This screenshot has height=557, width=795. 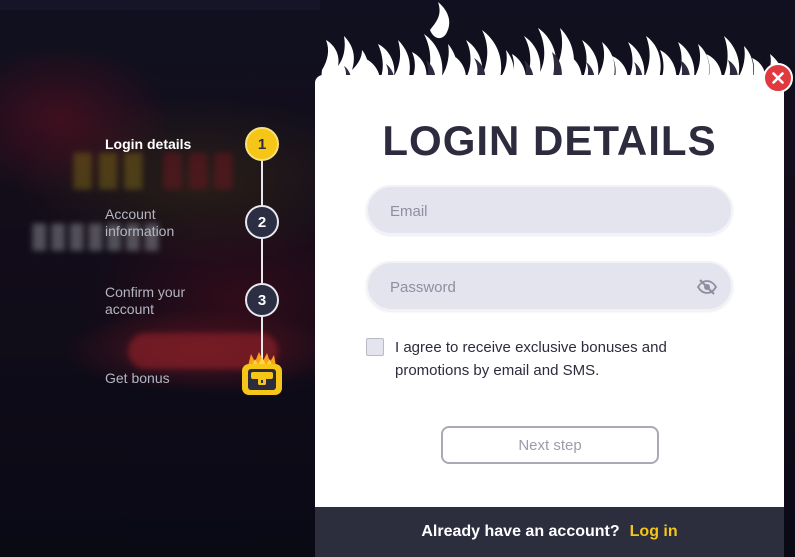 What do you see at coordinates (145, 300) in the screenshot?
I see `step-label-confirm-account: Confirm your account` at bounding box center [145, 300].